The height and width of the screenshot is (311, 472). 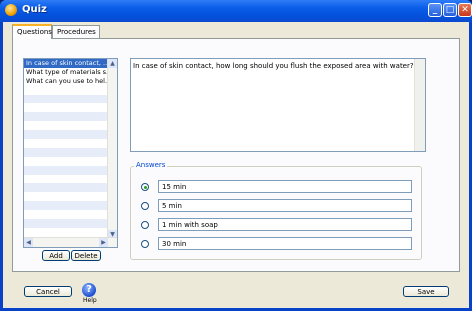 What do you see at coordinates (419, 105) in the screenshot?
I see `question-scrollbar` at bounding box center [419, 105].